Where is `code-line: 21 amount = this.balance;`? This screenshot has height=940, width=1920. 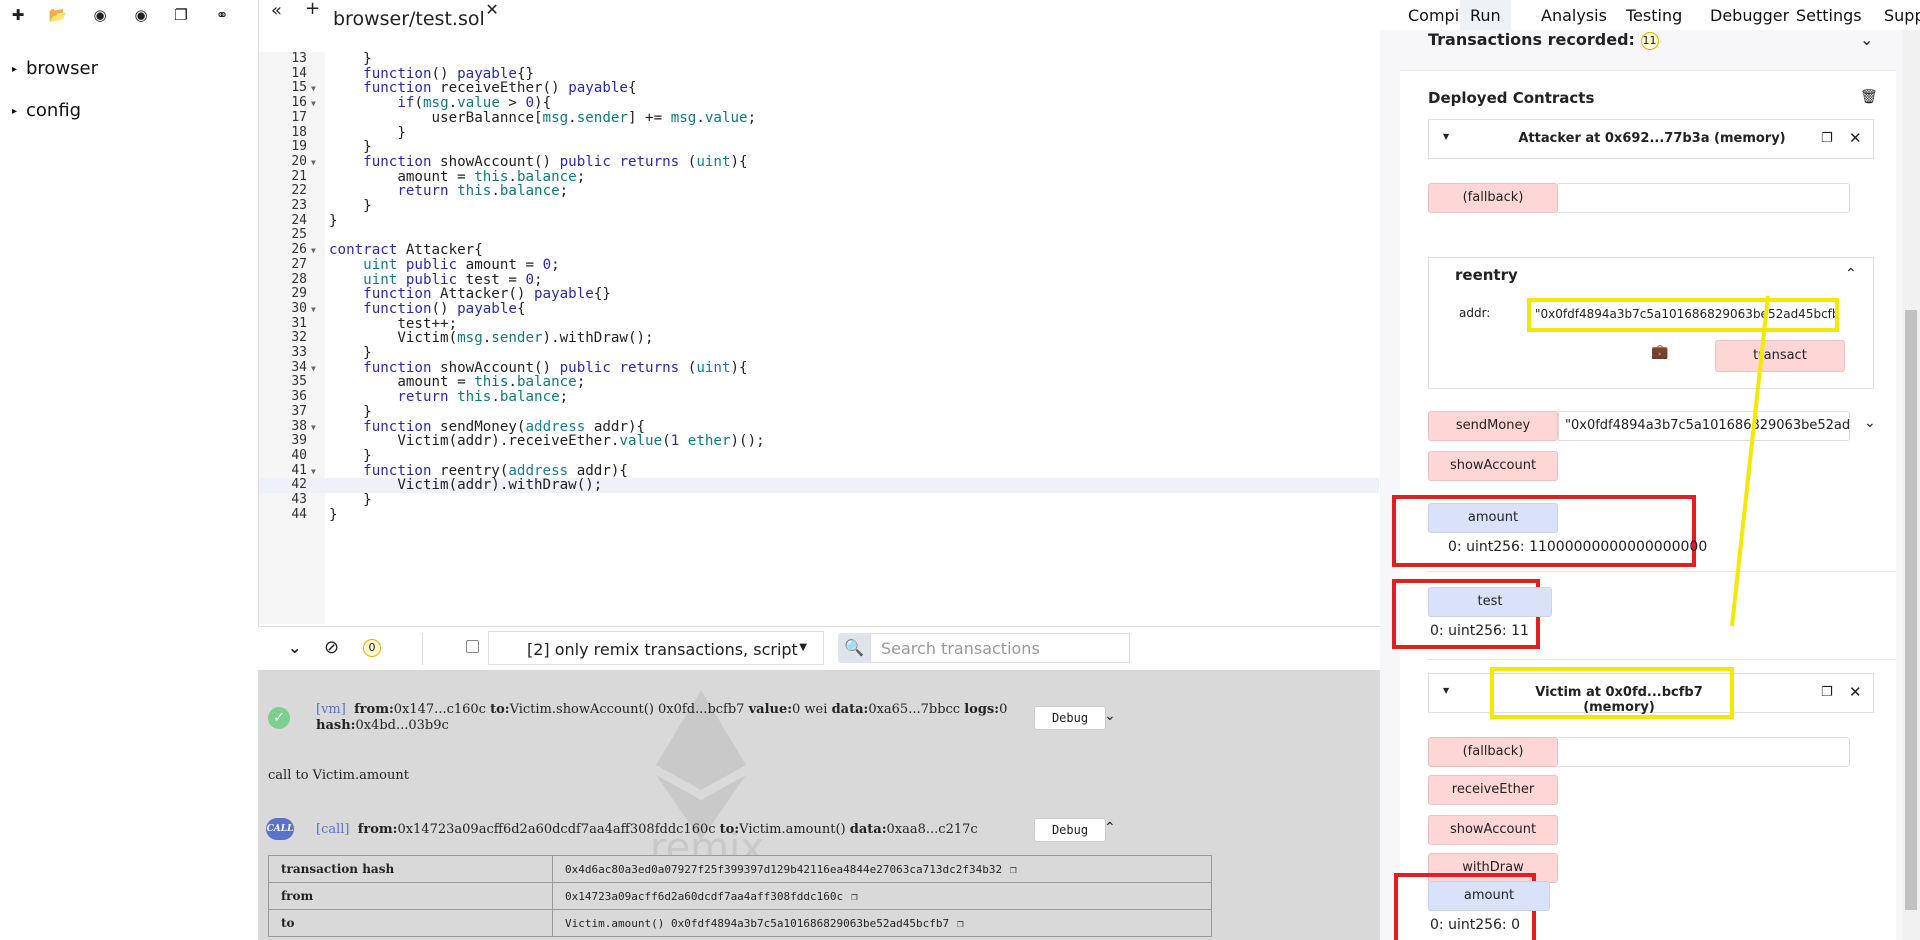 code-line: 21 amount = this.balance; is located at coordinates (819, 177).